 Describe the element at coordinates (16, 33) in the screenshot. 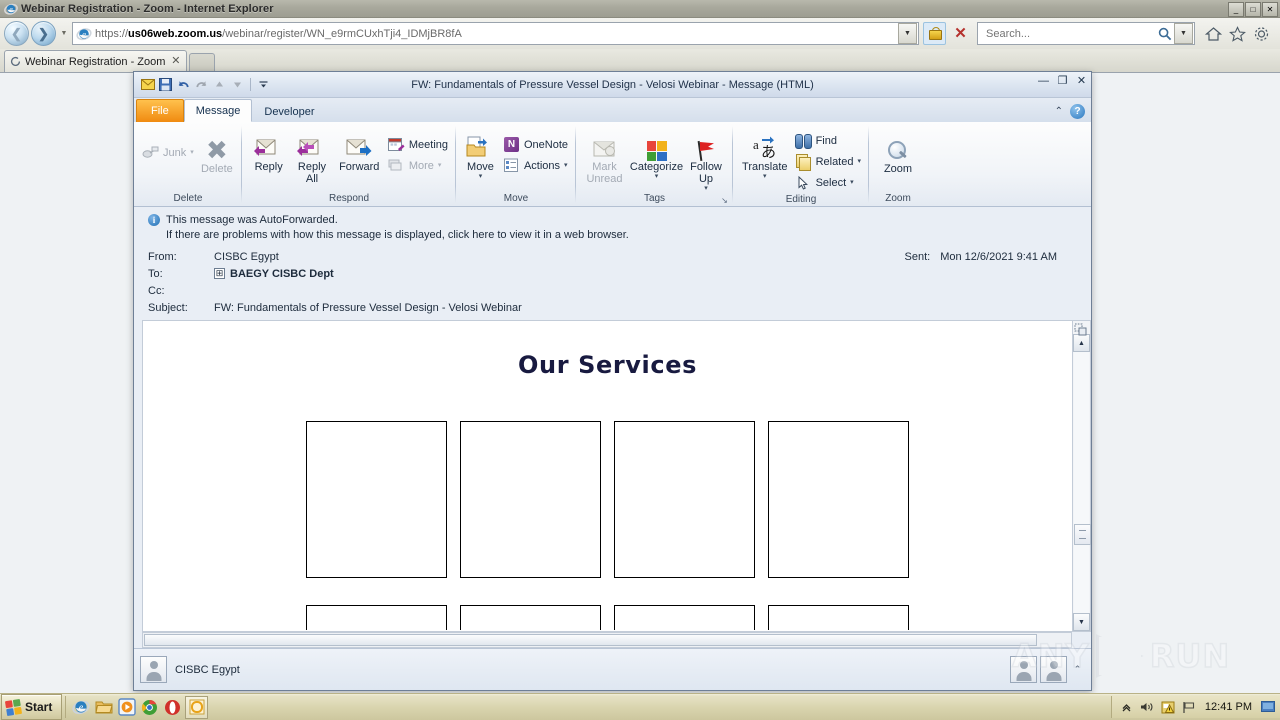

I see `back-arrow-icon: ❮` at that location.